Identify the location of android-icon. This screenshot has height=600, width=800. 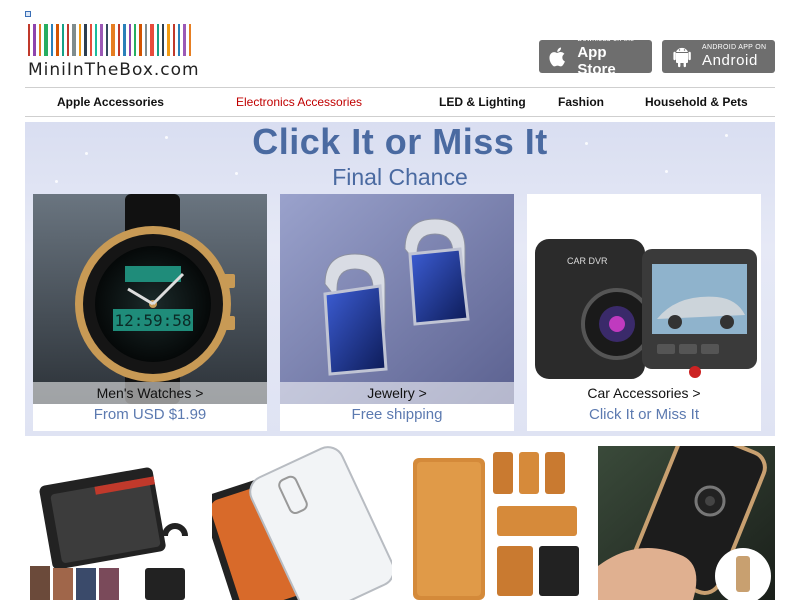
(682, 57).